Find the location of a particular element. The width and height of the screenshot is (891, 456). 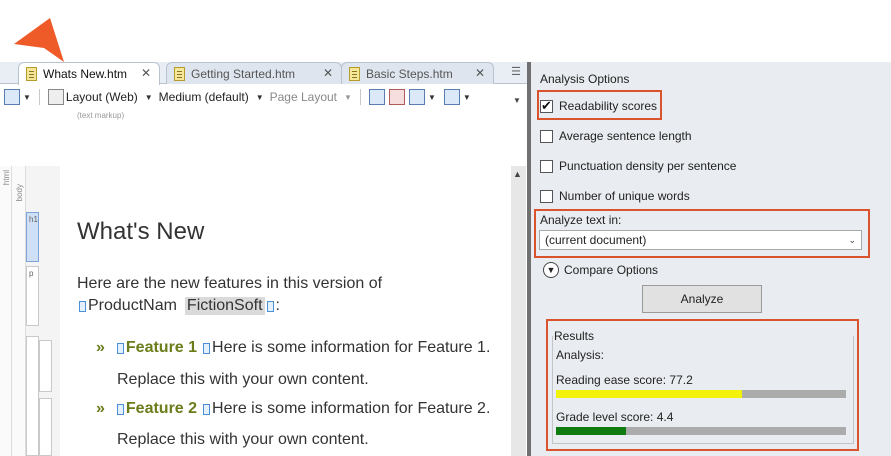

feature-text: Here is some information for Feature 2. is located at coordinates (351, 408).